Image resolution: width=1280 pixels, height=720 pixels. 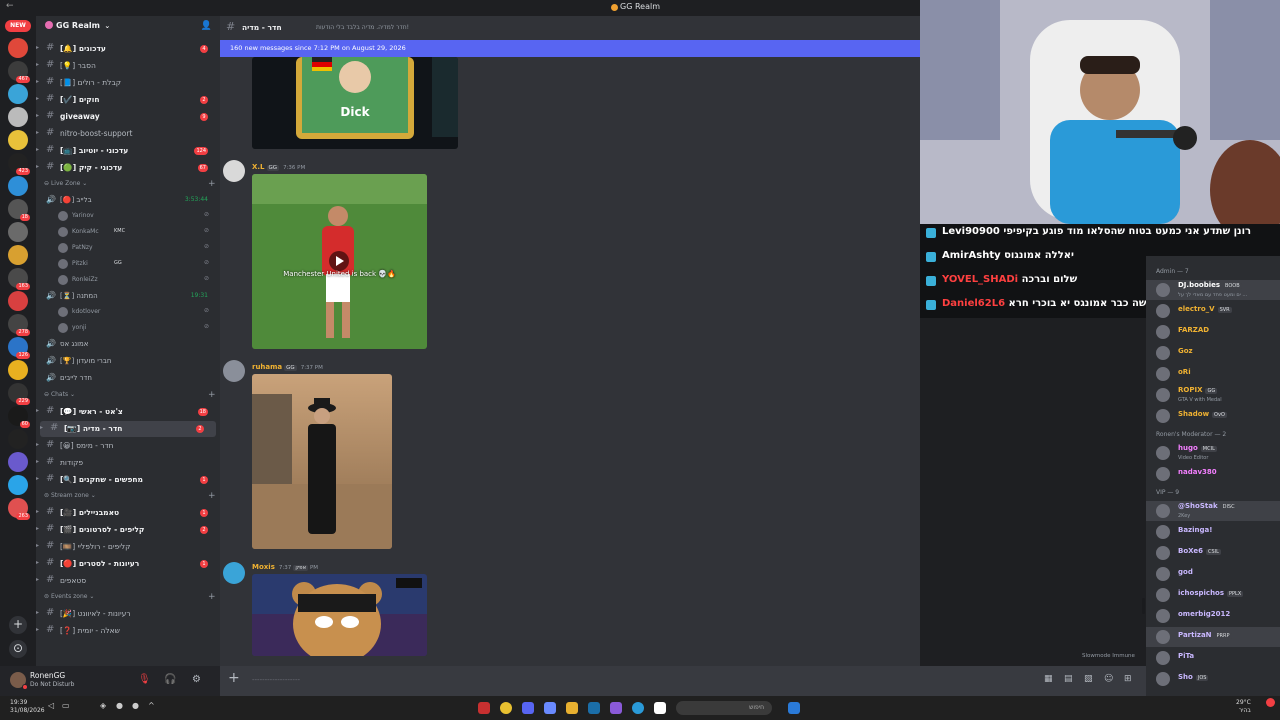 What do you see at coordinates (128, 362) in the screenshot?
I see `voice-channel: 🔊 [🏆] חברי מועדון` at bounding box center [128, 362].